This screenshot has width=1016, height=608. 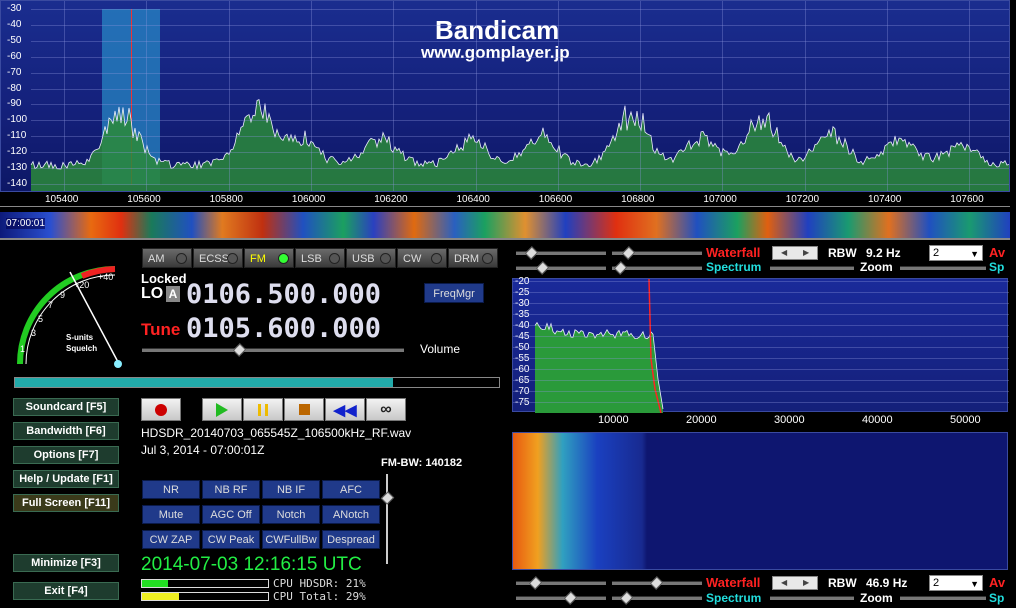 I want to click on lo-frequency: 0106.500.000, so click(x=283, y=294).